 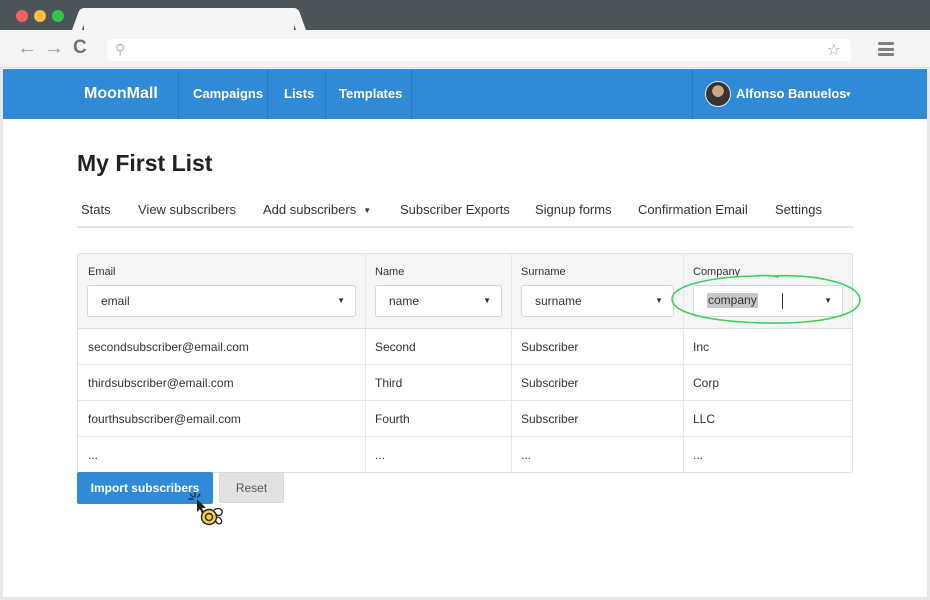 What do you see at coordinates (121, 94) in the screenshot?
I see `brand-logo: MoonMall` at bounding box center [121, 94].